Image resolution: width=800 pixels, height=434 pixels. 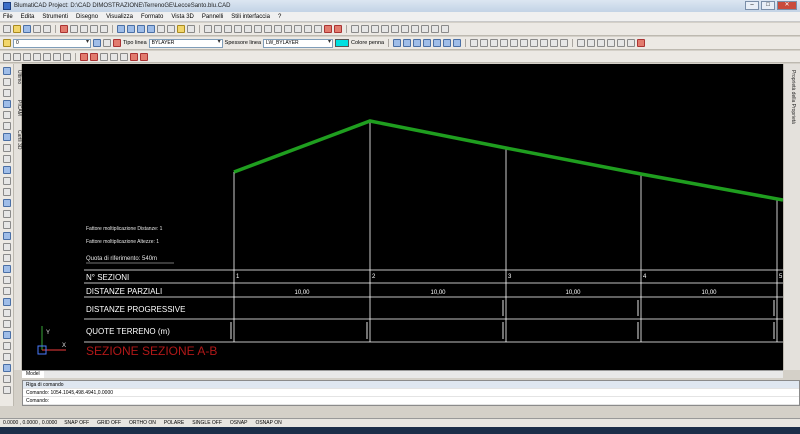 What do you see at coordinates (6, 236) in the screenshot?
I see `tool-16-icon` at bounding box center [6, 236].